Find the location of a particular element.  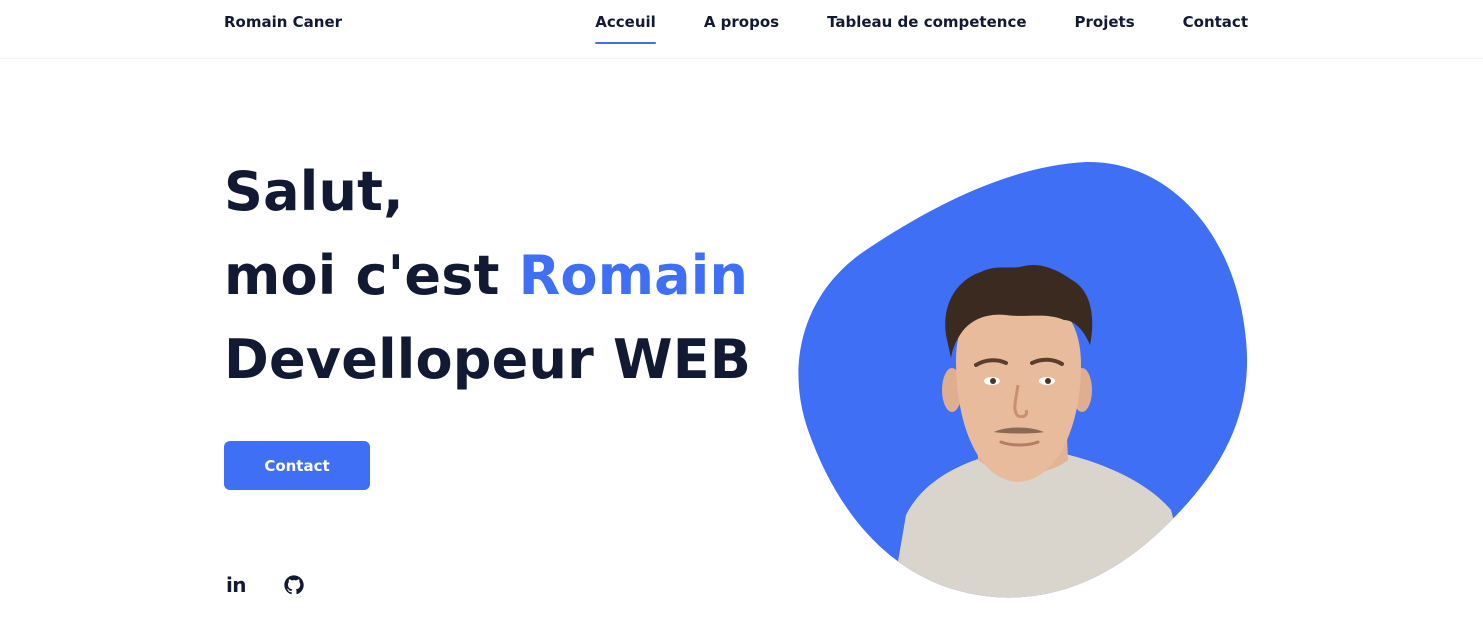

hero-line-intro: moi c'est Romain is located at coordinates (487, 276).